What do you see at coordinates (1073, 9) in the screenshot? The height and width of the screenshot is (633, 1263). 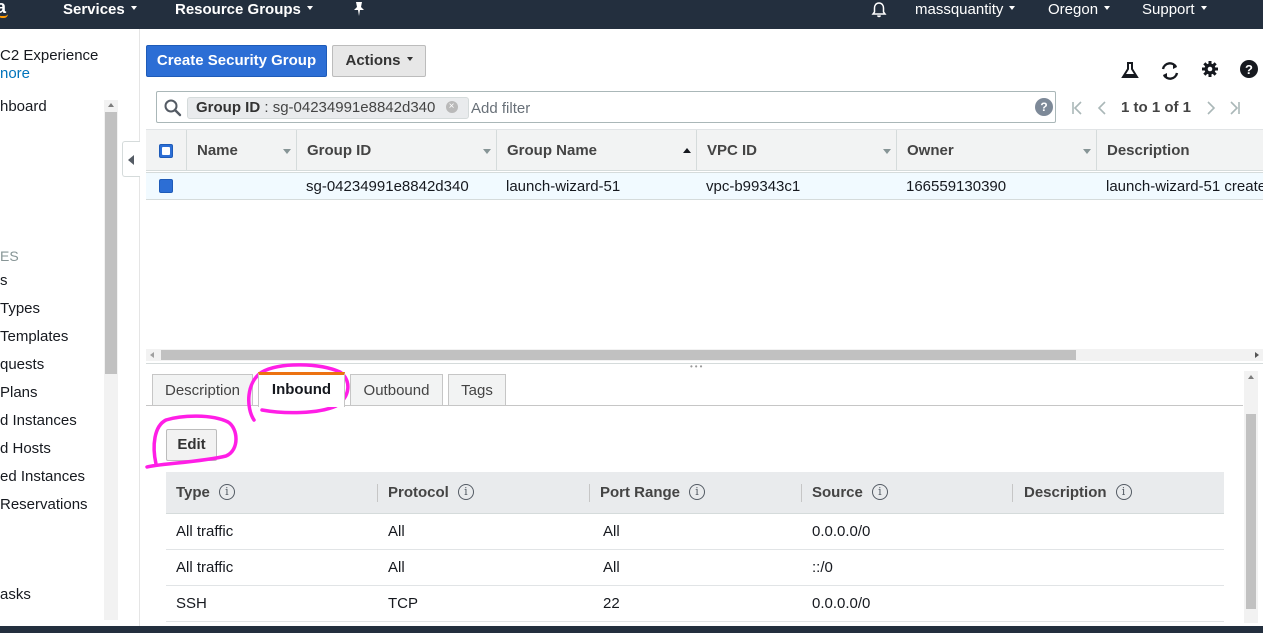 I see `region-label: Oregon` at bounding box center [1073, 9].